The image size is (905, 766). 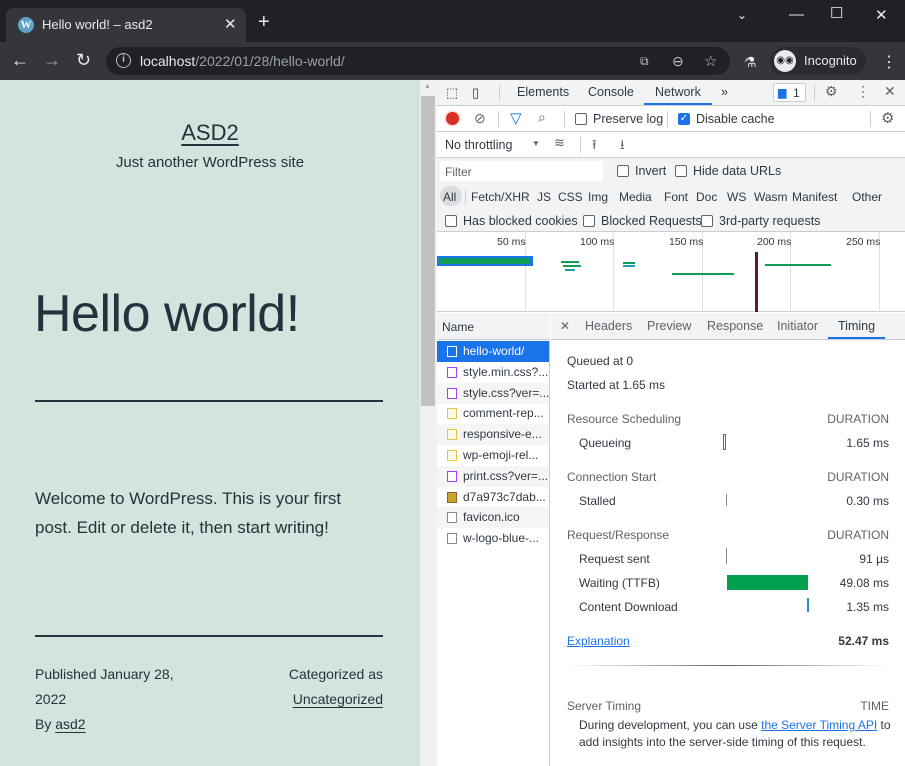 What do you see at coordinates (581, 119) in the screenshot?
I see `preserve-log-checkbox` at bounding box center [581, 119].